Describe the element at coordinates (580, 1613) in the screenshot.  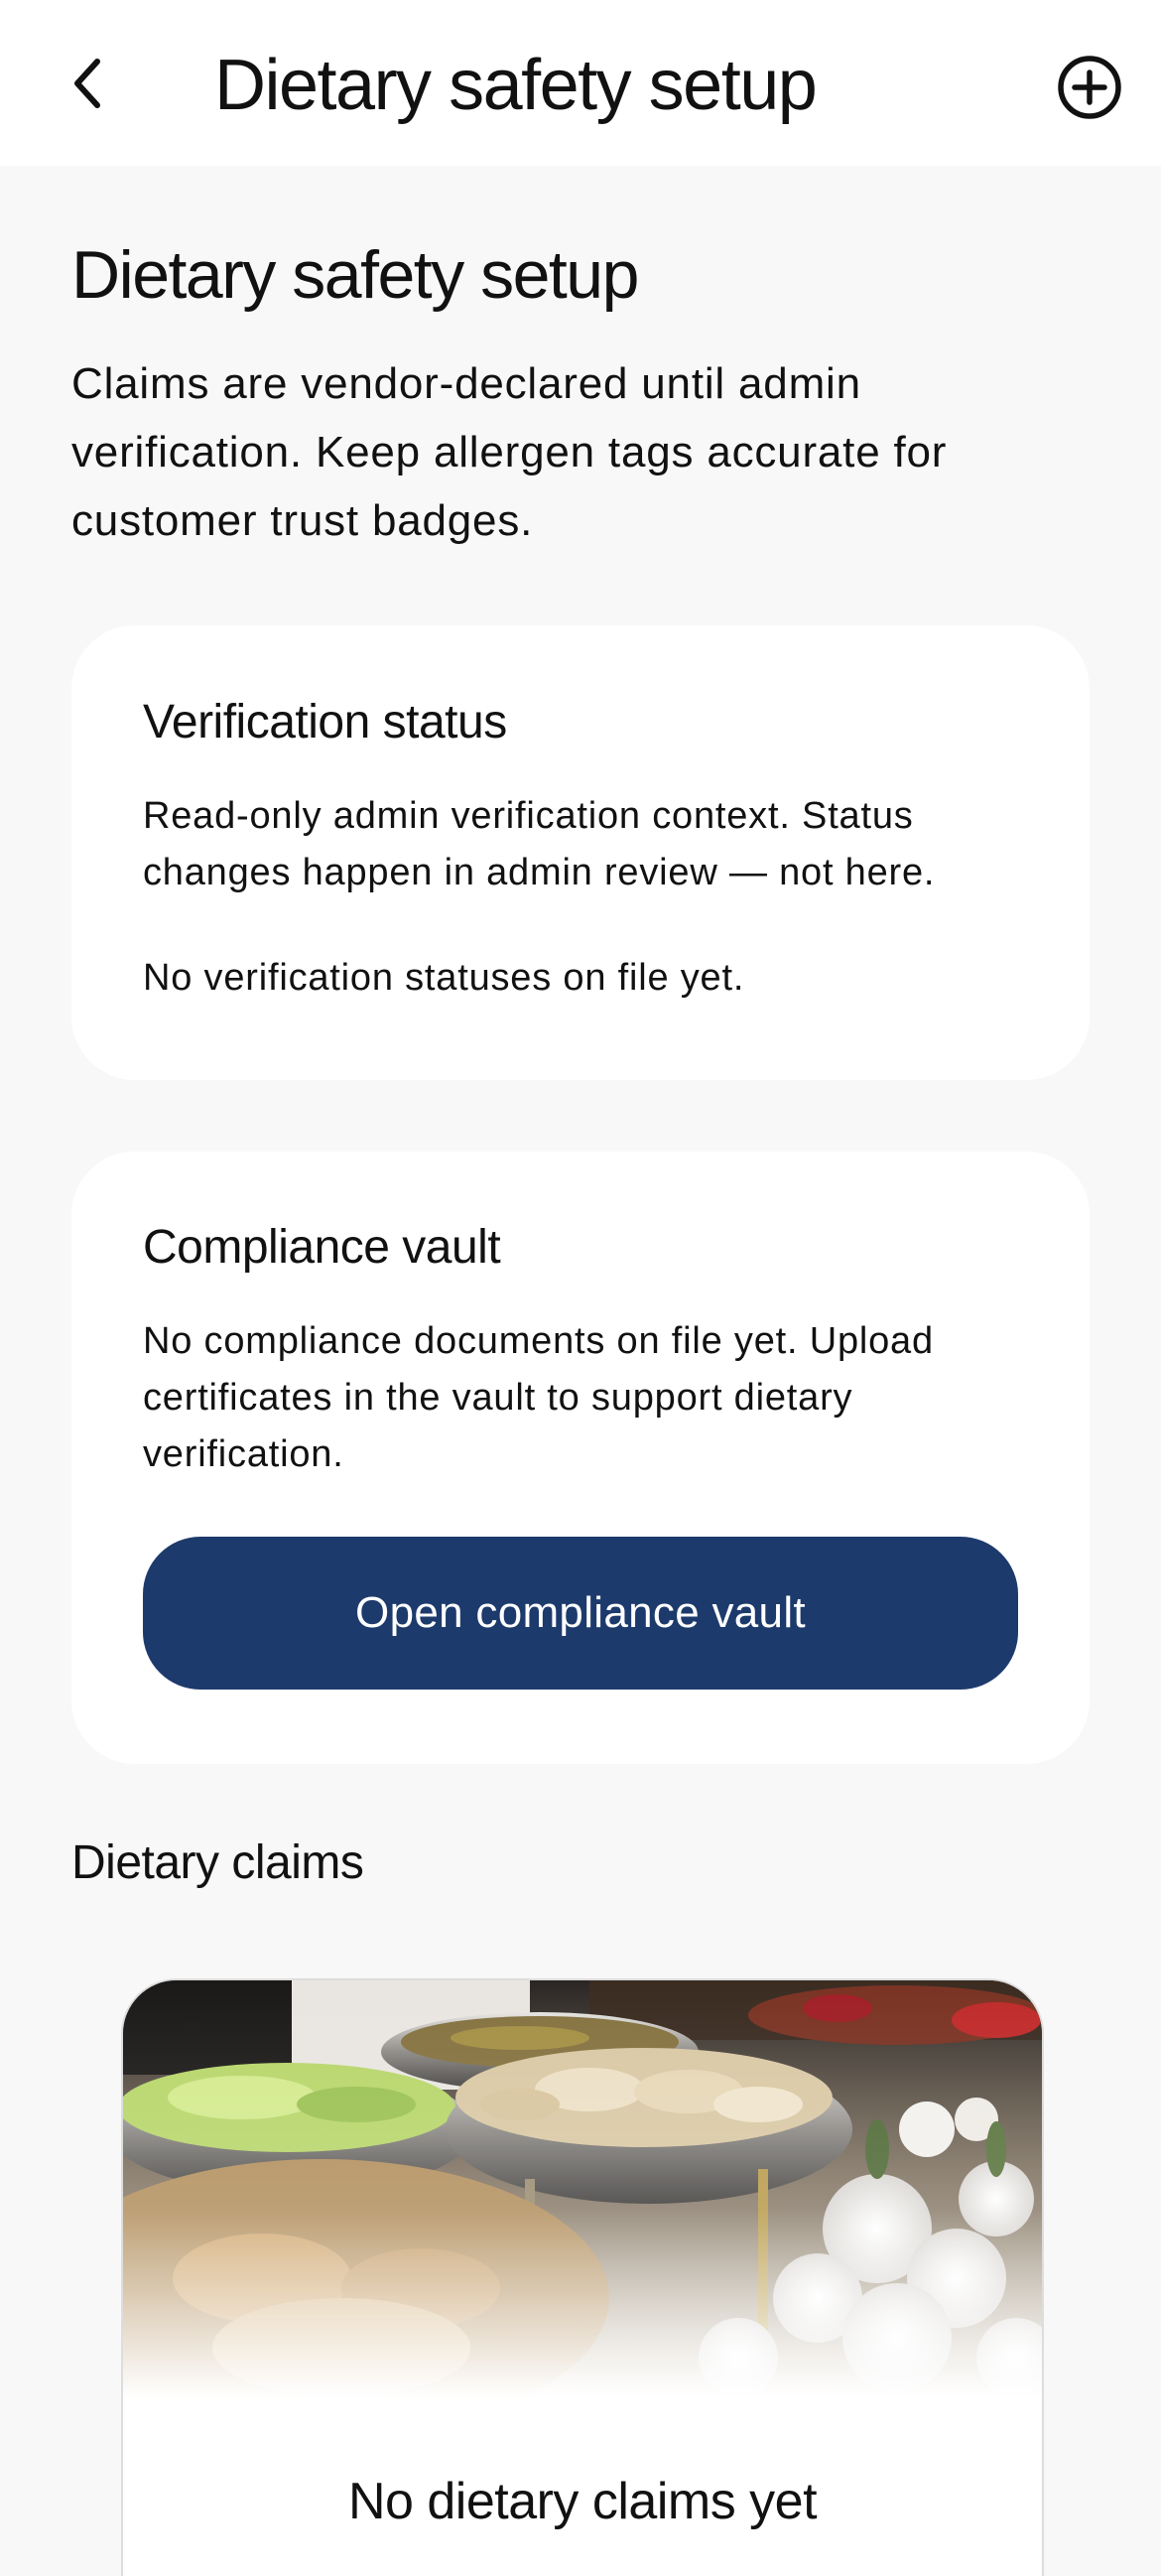
I see `open-compliance-vault-button: Open compliance vault` at that location.